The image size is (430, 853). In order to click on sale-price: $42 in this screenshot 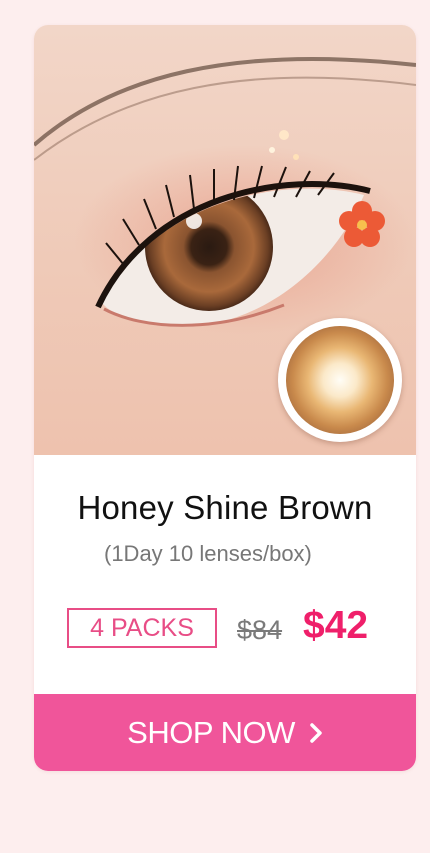, I will do `click(336, 625)`.